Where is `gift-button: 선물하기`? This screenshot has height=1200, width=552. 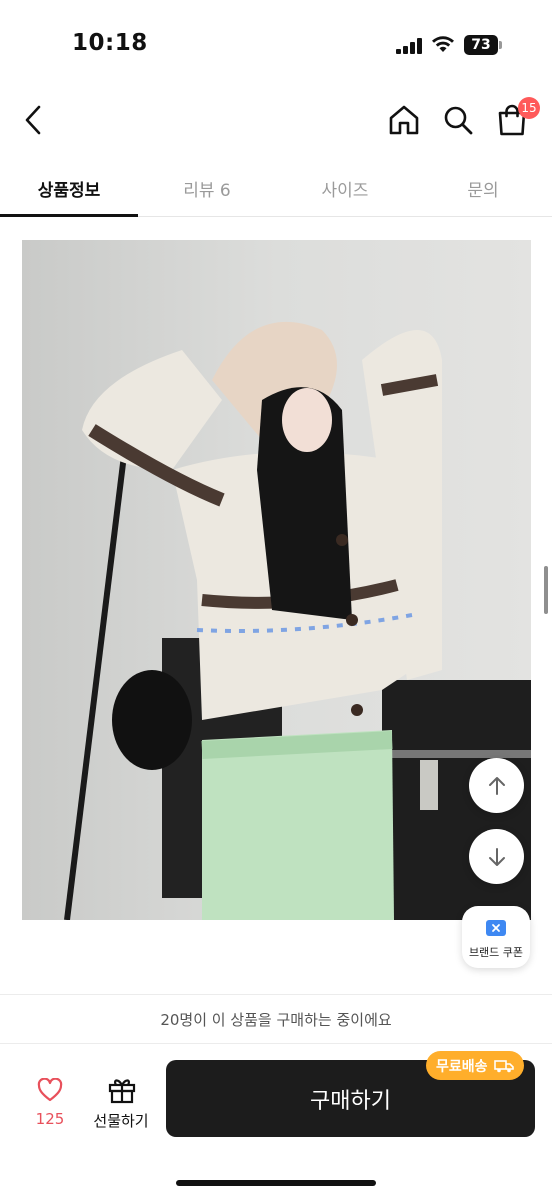 gift-button: 선물하기 is located at coordinates (121, 1104).